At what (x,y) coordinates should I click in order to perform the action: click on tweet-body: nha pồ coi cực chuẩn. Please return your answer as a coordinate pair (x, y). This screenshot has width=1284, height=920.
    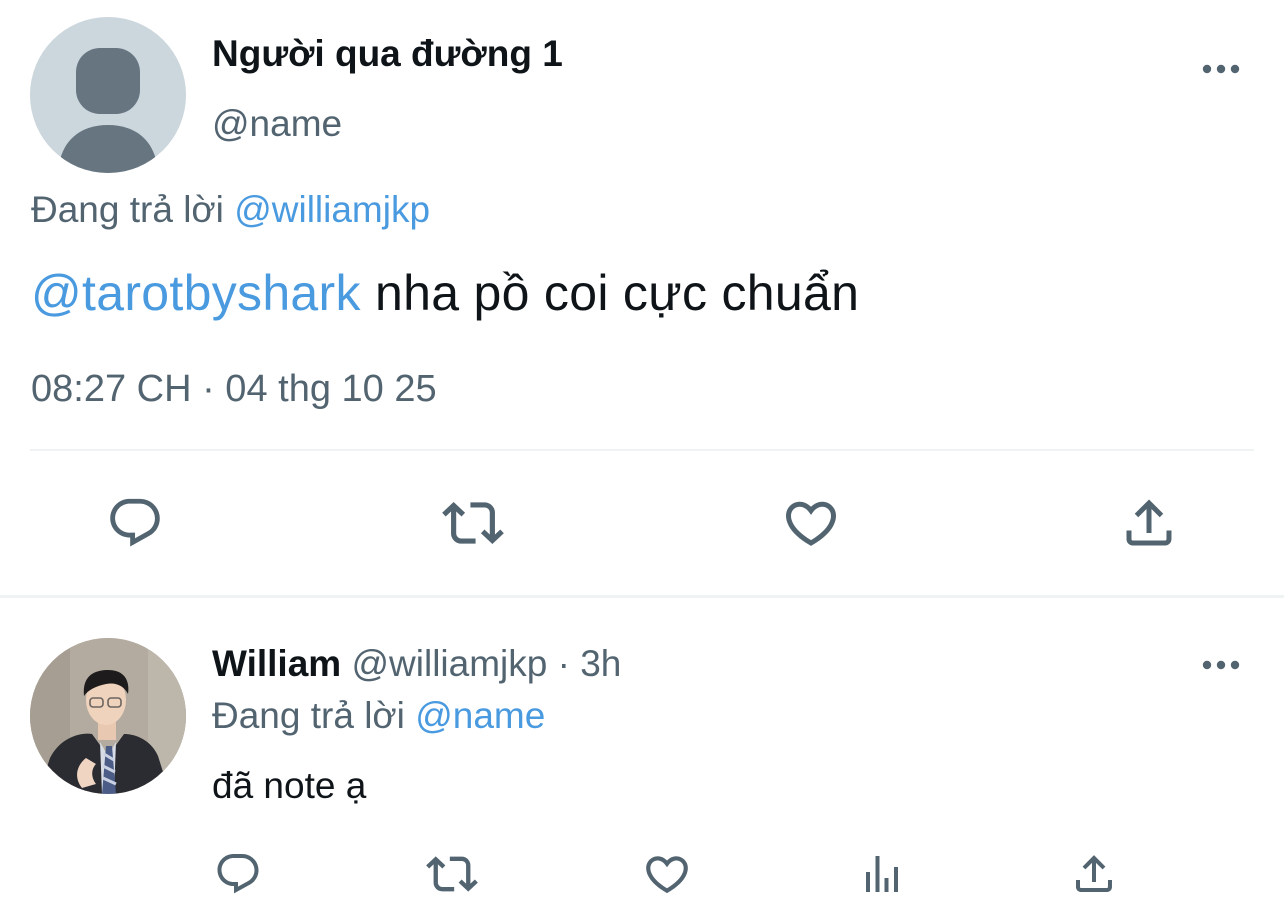
    Looking at the image, I should click on (617, 293).